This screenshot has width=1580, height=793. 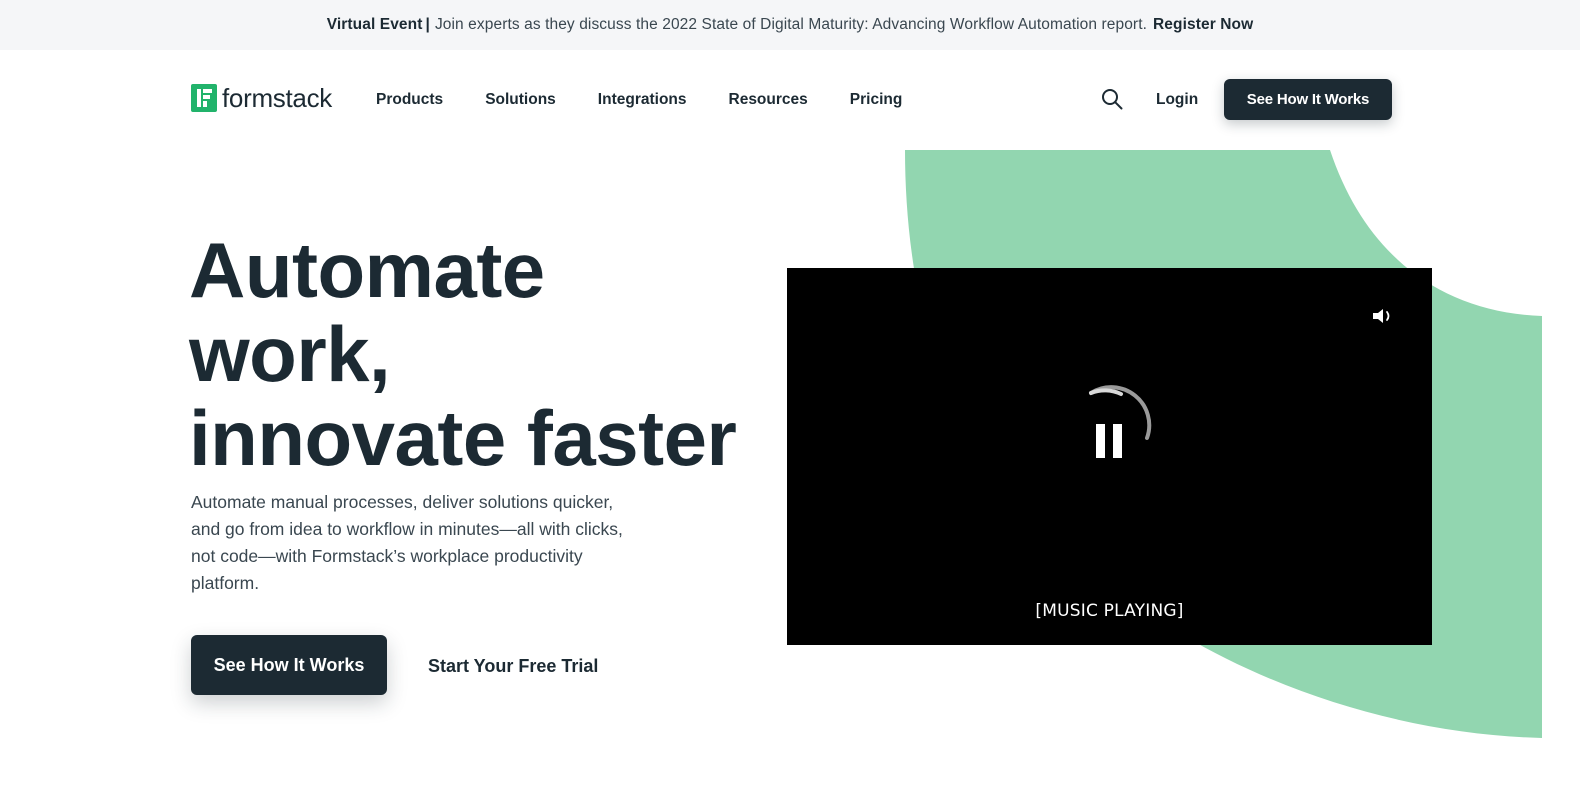 I want to click on formstack-logo: formstack, so click(x=261, y=98).